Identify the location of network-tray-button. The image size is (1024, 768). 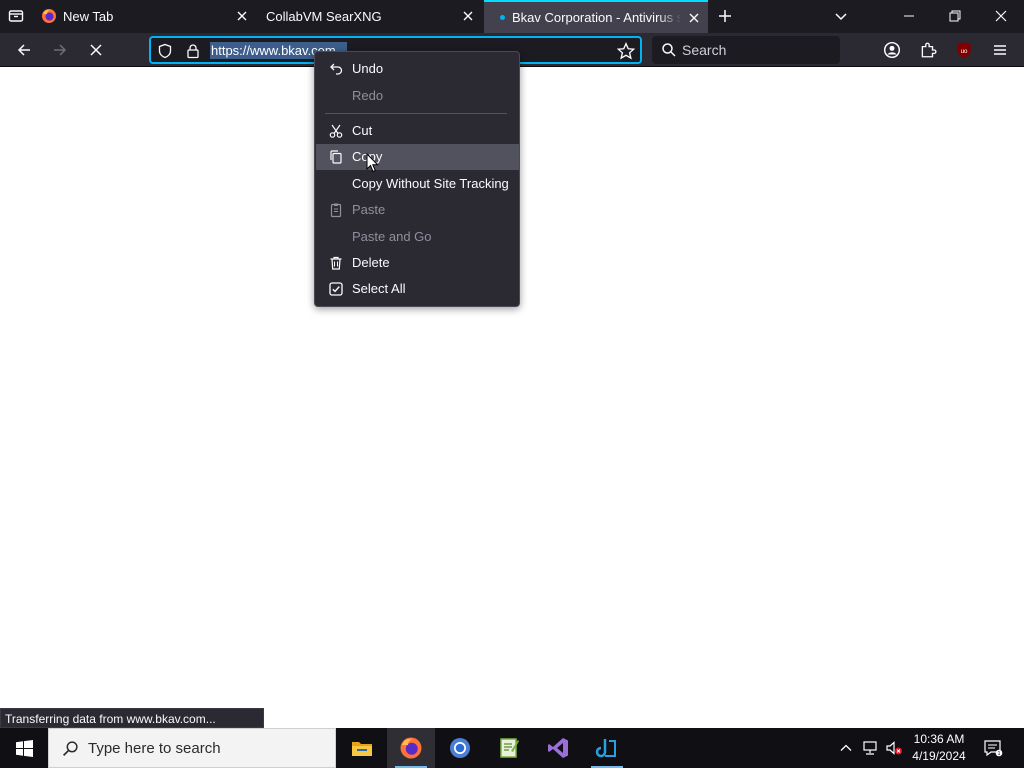
(870, 748).